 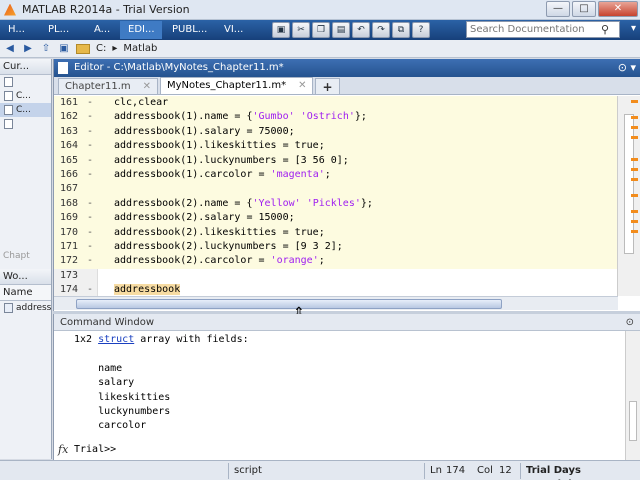 I want to click on path-segment-folder: Matlab, so click(x=140, y=48).